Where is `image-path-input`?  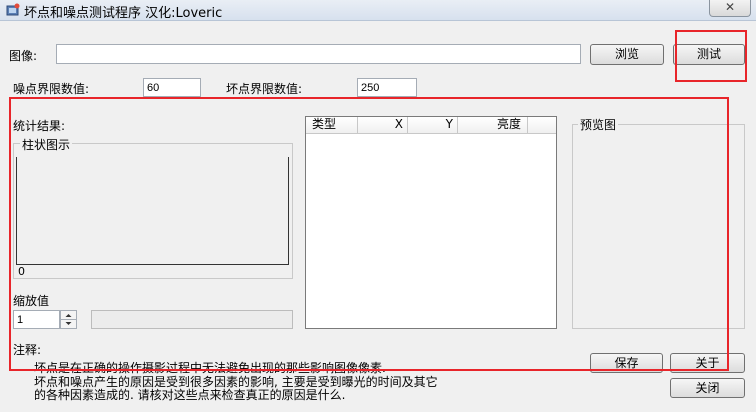 image-path-input is located at coordinates (318, 54).